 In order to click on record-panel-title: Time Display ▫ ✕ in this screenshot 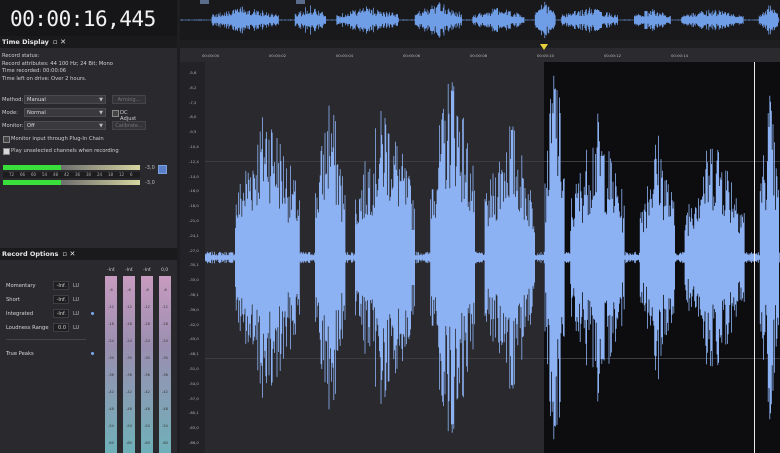, I will do `click(88, 42)`.